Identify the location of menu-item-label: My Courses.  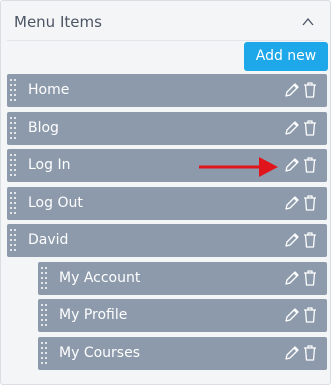
(99, 353).